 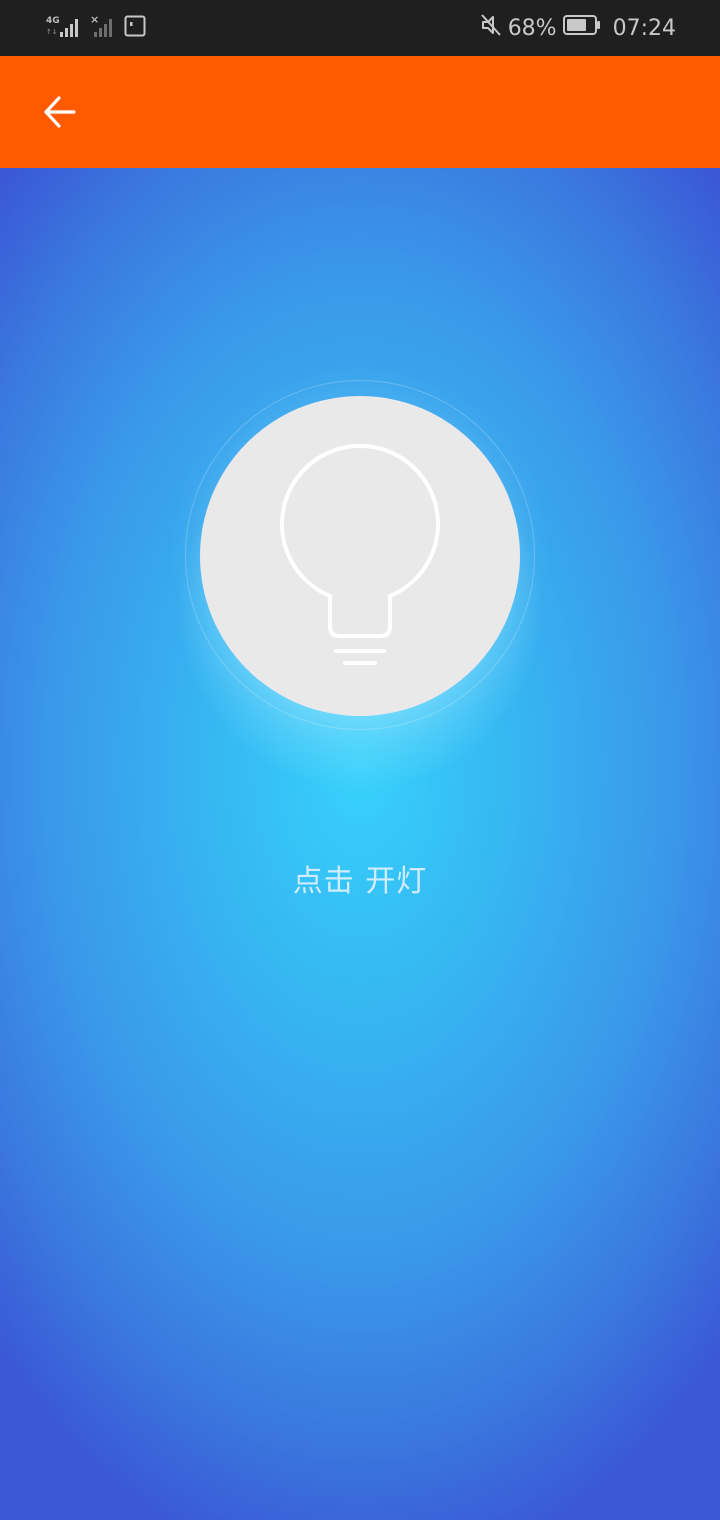 What do you see at coordinates (532, 28) in the screenshot?
I see `battery-percent: 68%` at bounding box center [532, 28].